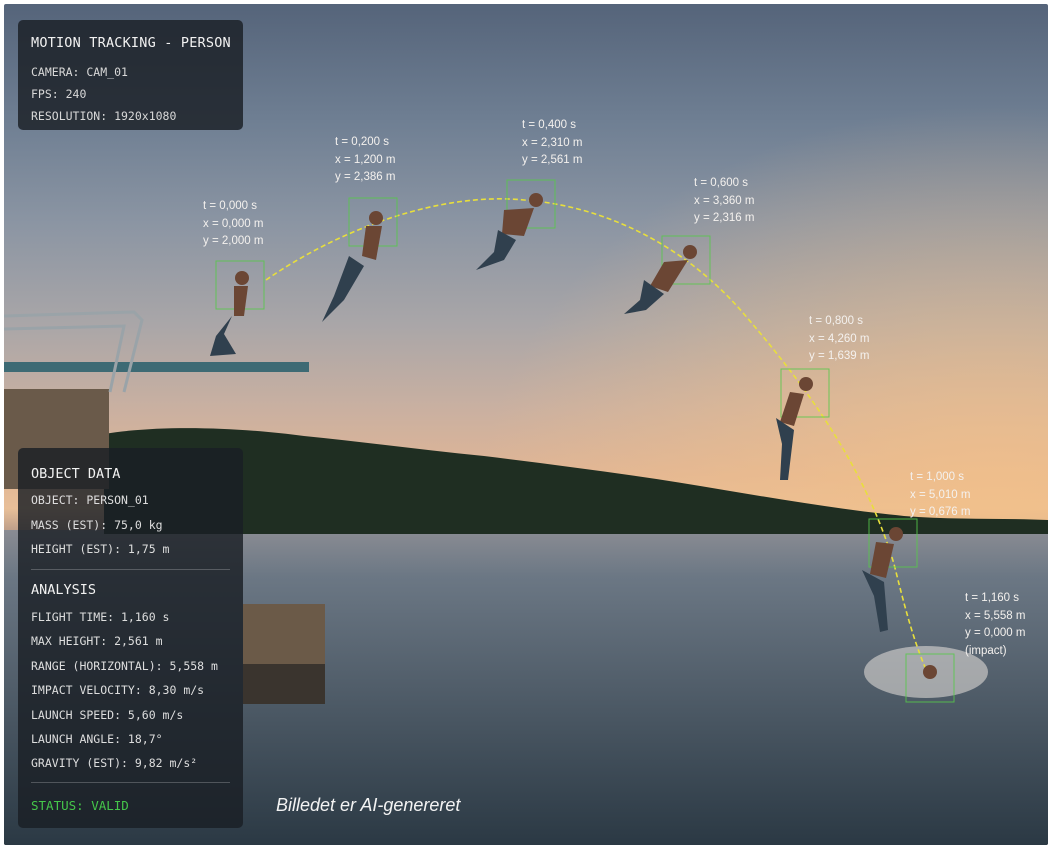  Describe the element at coordinates (992, 598) in the screenshot. I see `annotation-time: t = 1,160 s` at that location.